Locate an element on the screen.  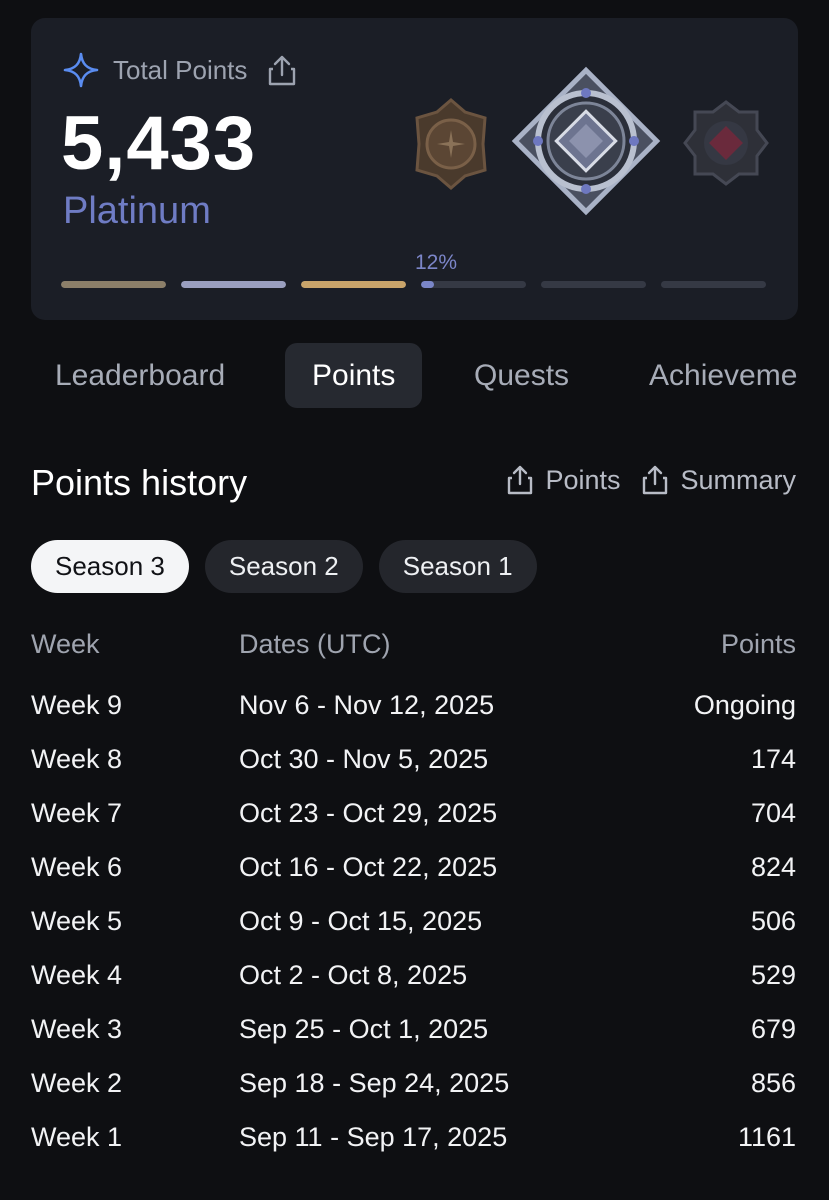
dates-cell: Sep 18 - Sep 24, 2025 is located at coordinates (374, 1082).